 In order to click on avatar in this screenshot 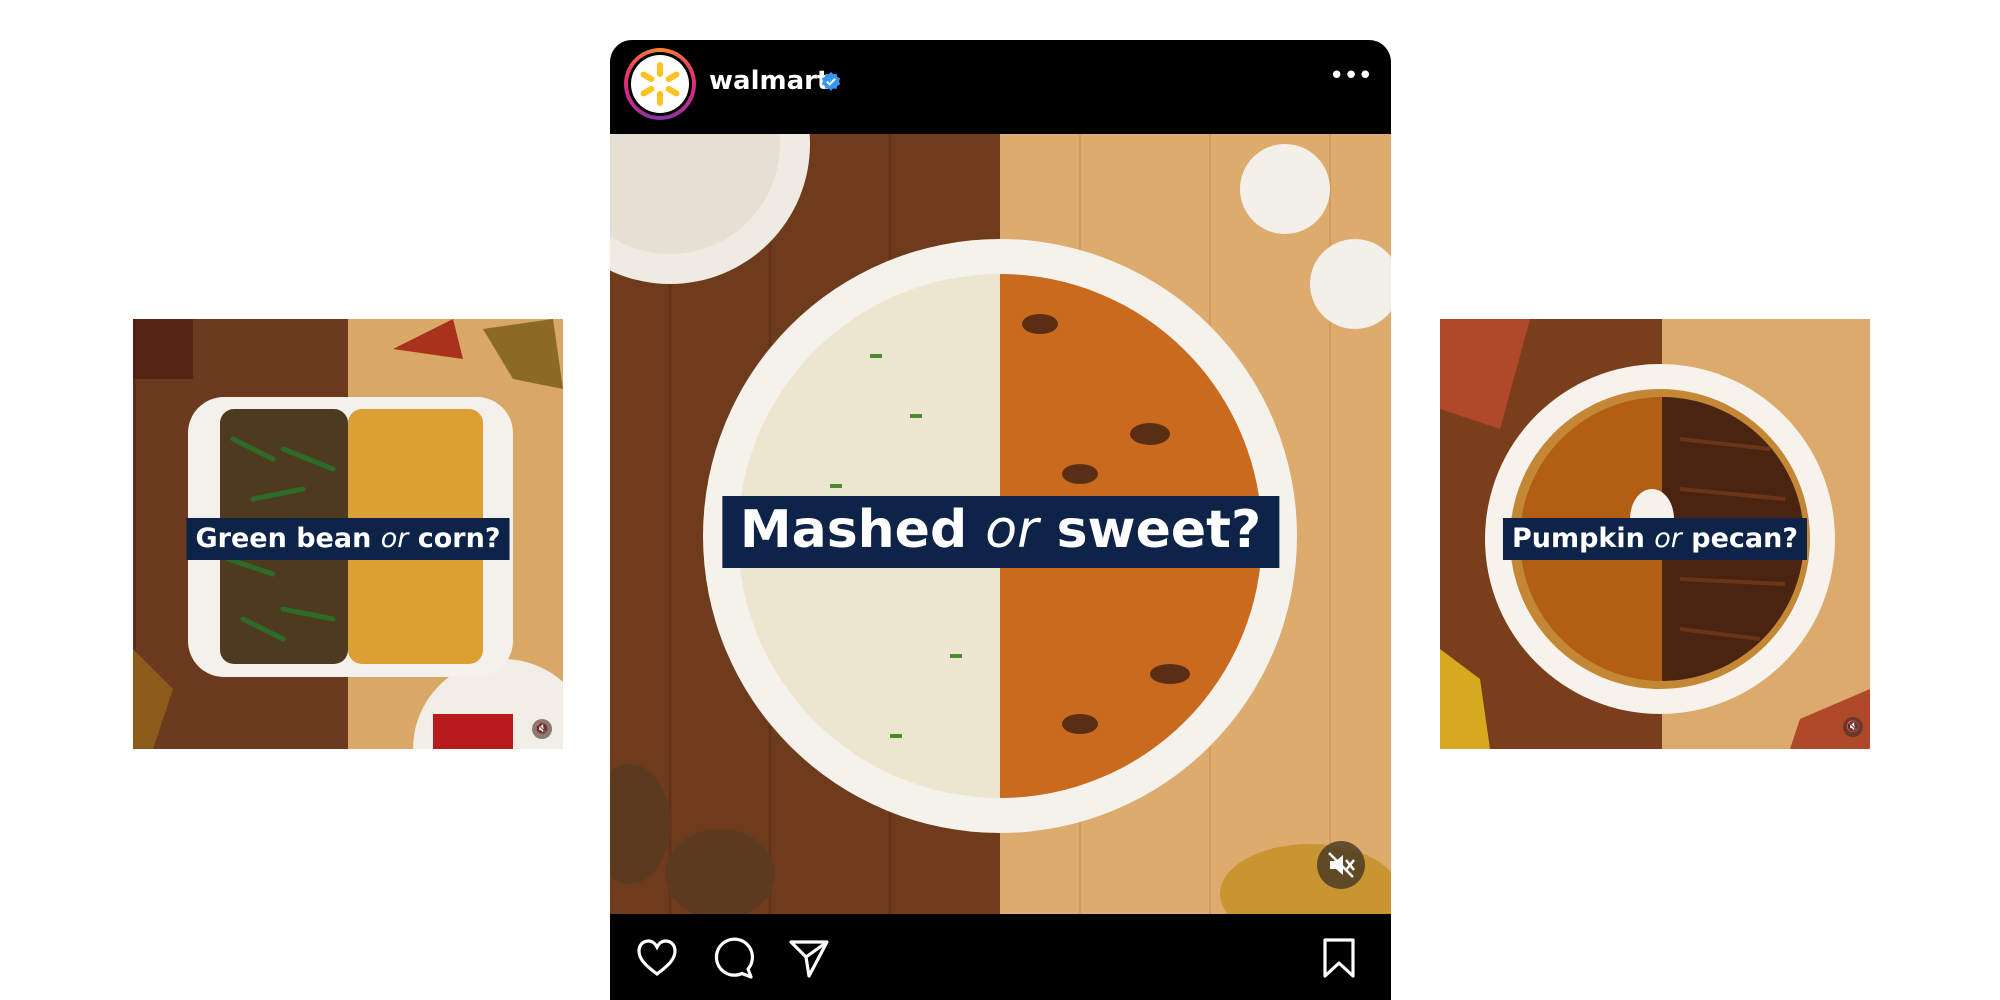, I will do `click(660, 84)`.